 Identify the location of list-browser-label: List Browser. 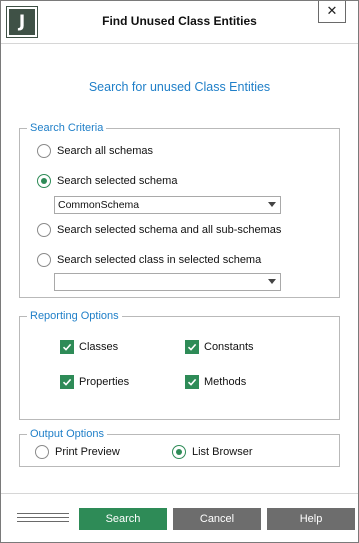
(222, 452).